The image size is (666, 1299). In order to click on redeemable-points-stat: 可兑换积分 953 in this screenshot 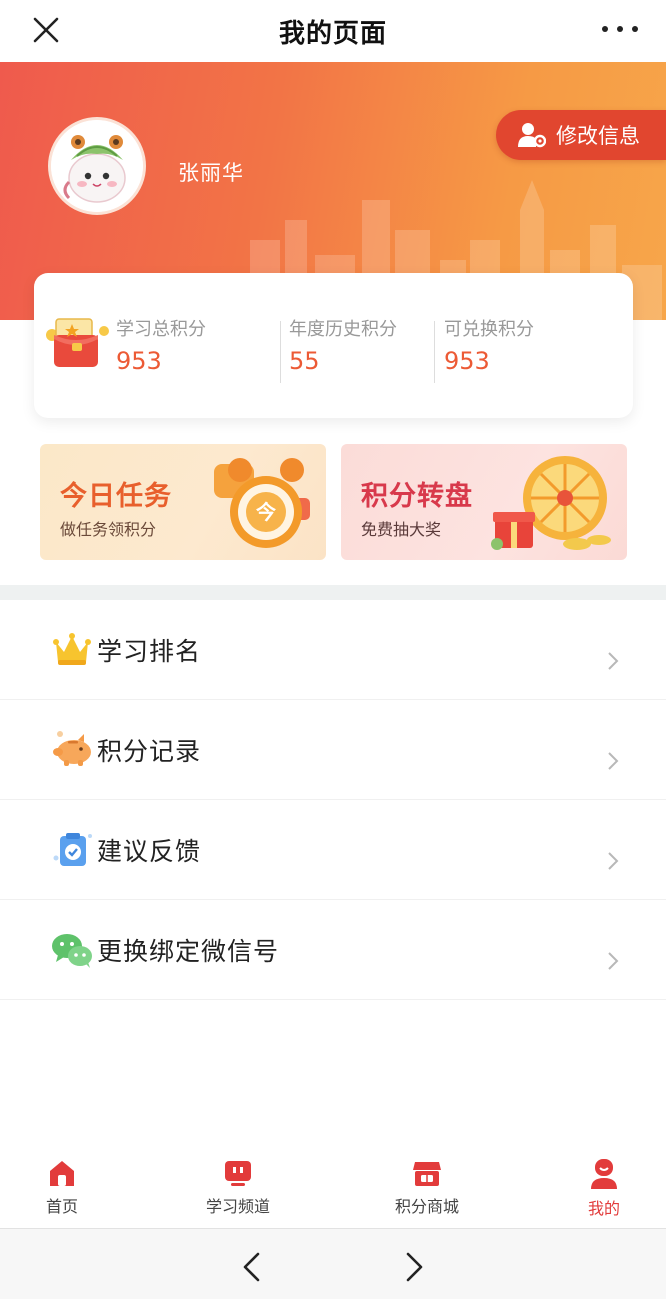, I will do `click(489, 345)`.